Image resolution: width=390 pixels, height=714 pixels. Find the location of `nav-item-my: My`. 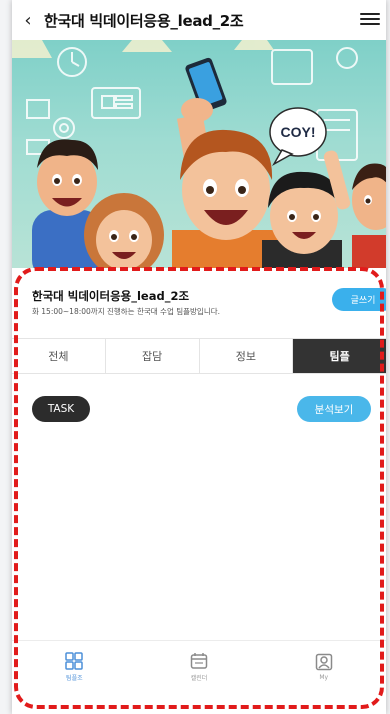

nav-item-my: My is located at coordinates (323, 666).